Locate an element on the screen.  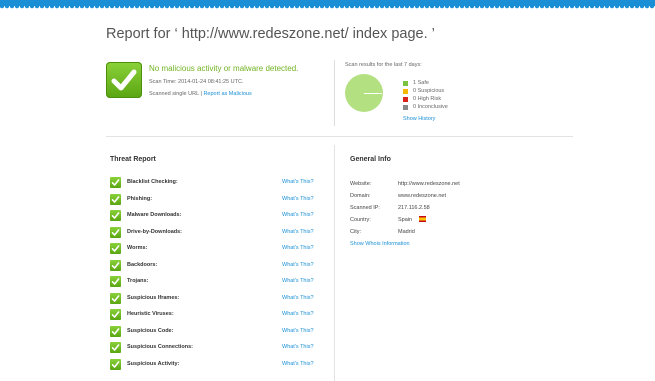
legend-item-safe: 1 Safe is located at coordinates (425, 83).